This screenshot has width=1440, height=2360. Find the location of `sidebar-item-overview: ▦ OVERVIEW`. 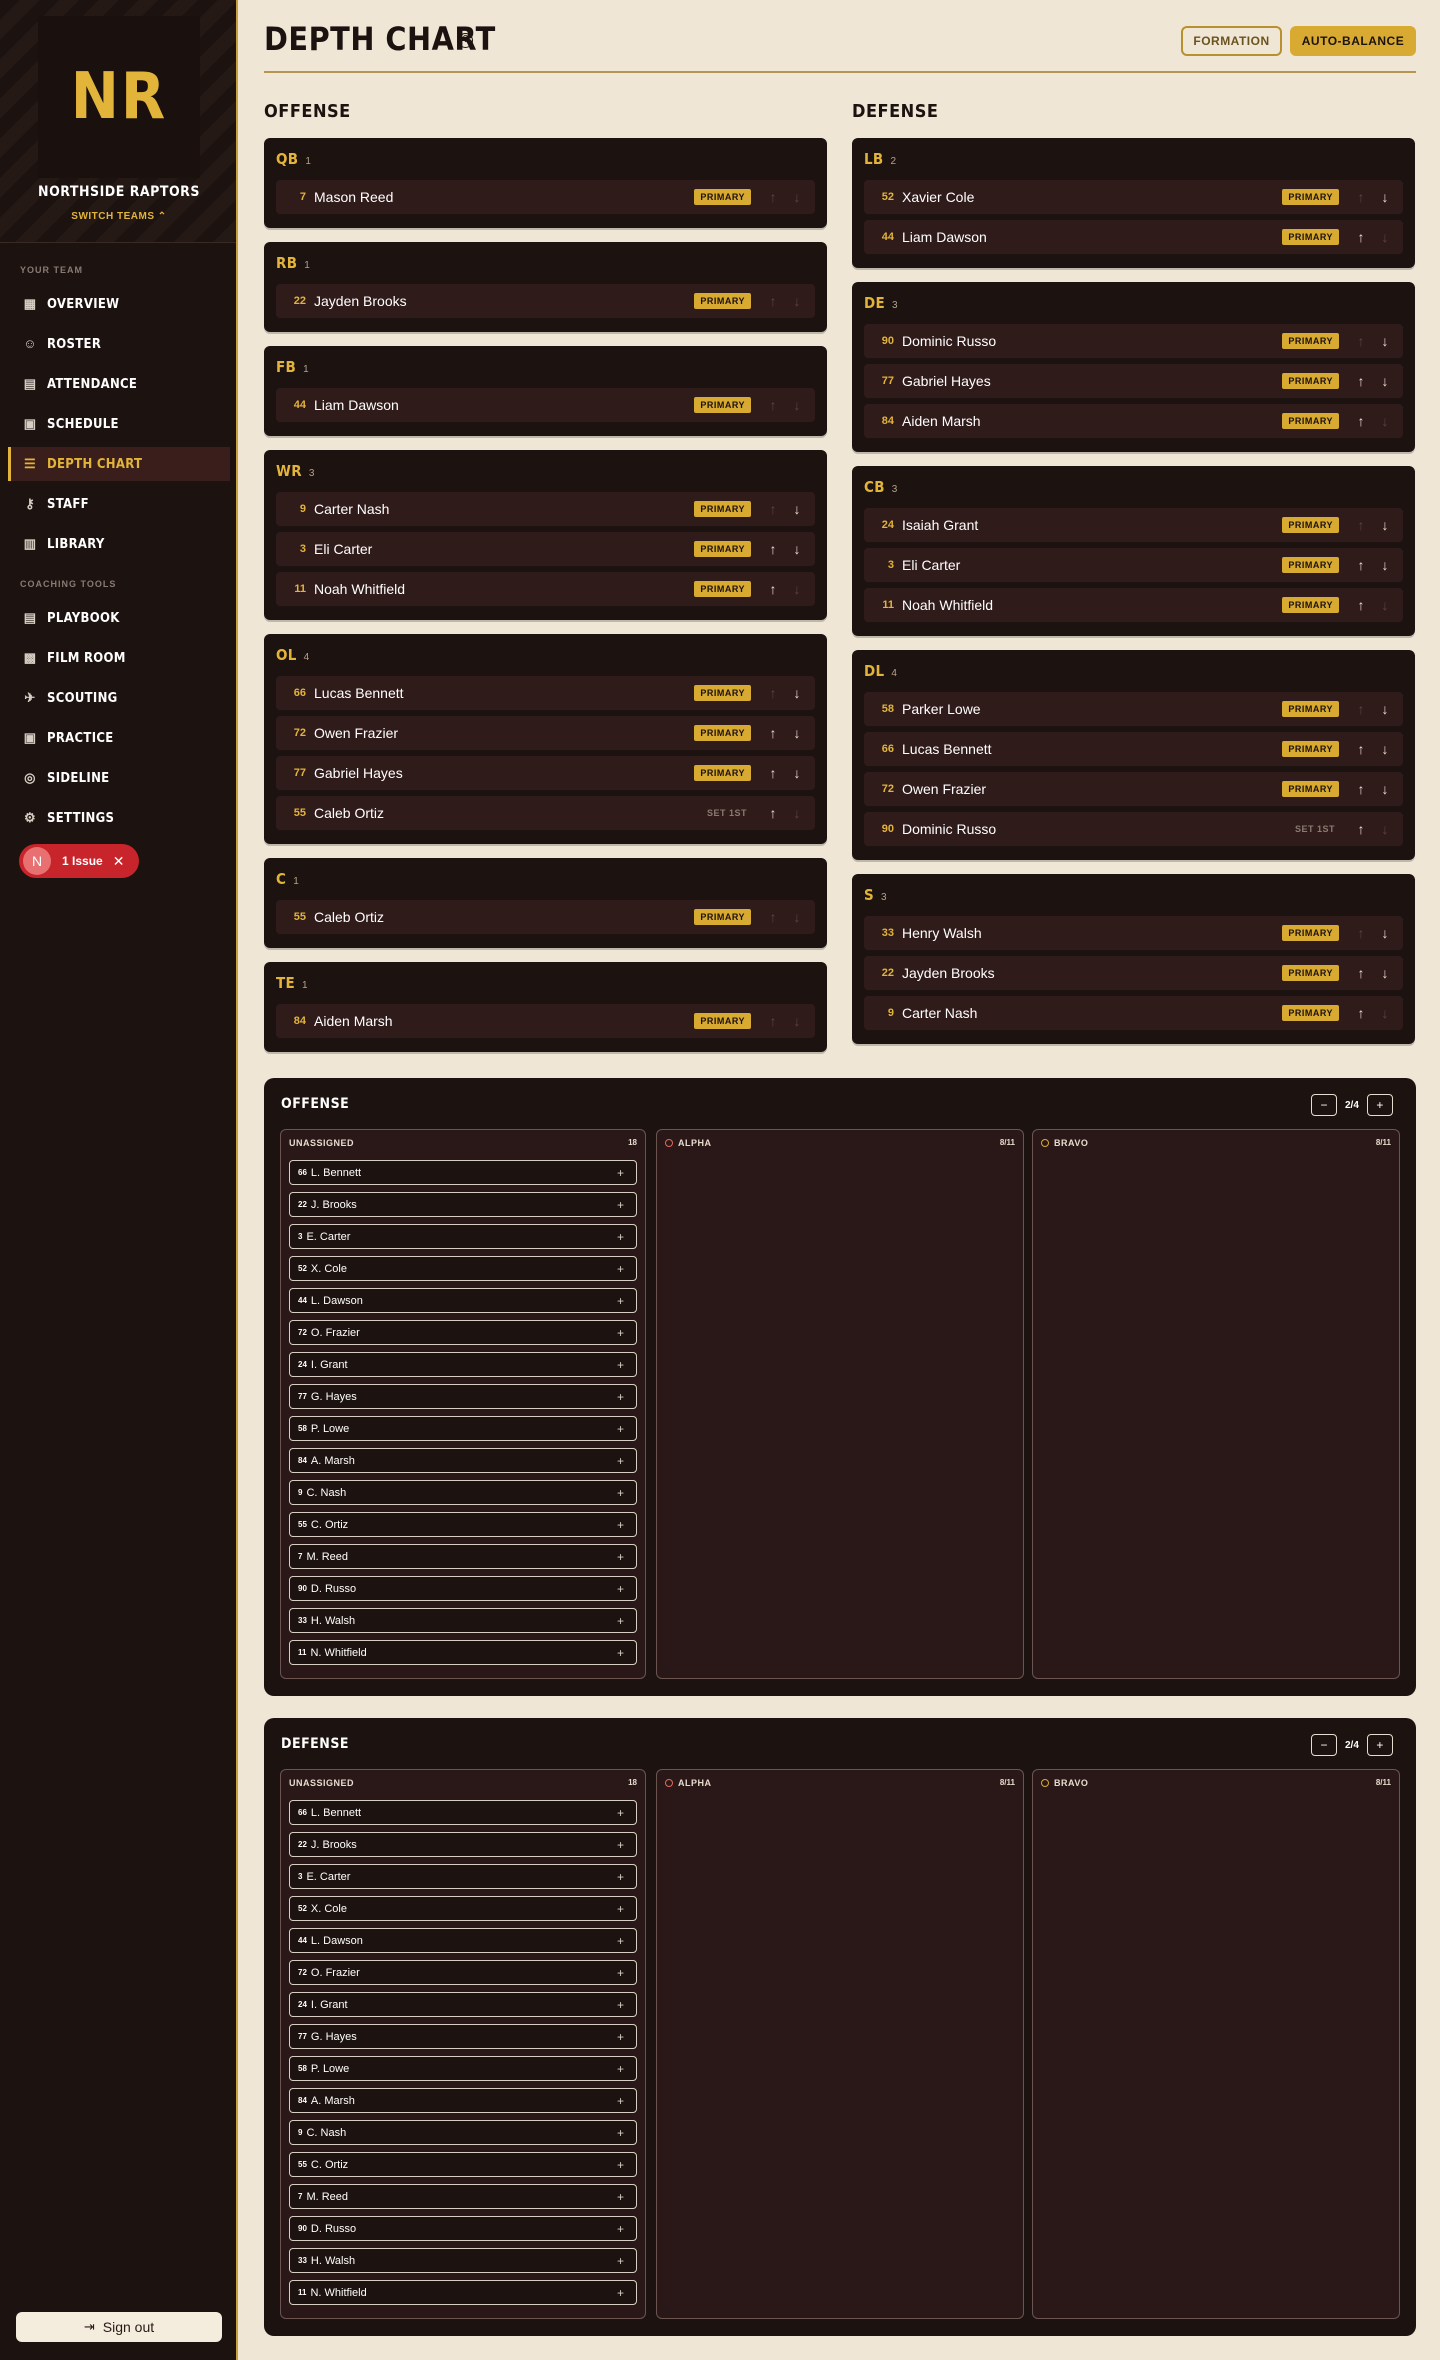

sidebar-item-overview: ▦ OVERVIEW is located at coordinates (119, 304).